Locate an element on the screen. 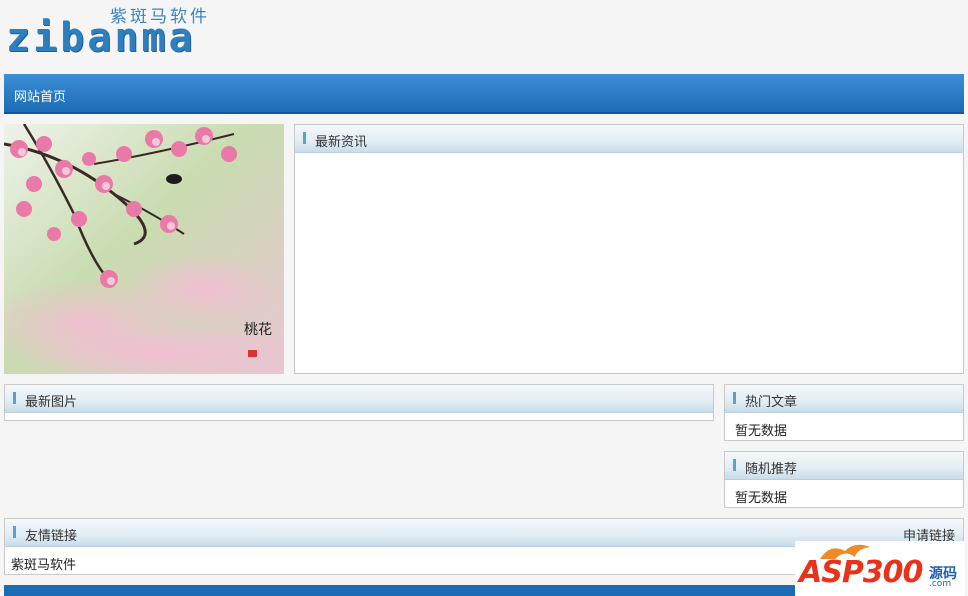  hot-articles-header: 热门文章 is located at coordinates (844, 399).